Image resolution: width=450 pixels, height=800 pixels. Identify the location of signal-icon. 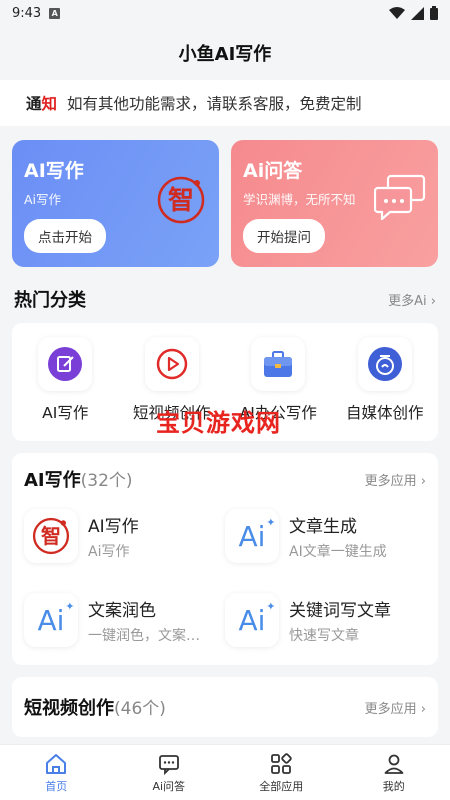
(417, 13).